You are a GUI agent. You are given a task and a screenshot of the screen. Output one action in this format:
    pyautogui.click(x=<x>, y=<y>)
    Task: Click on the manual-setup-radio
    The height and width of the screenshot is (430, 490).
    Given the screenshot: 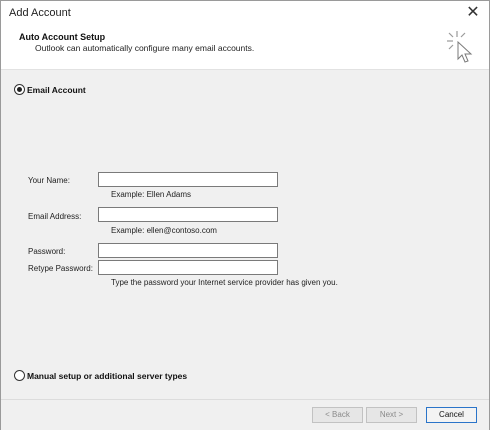 What is the action you would take?
    pyautogui.click(x=19, y=375)
    